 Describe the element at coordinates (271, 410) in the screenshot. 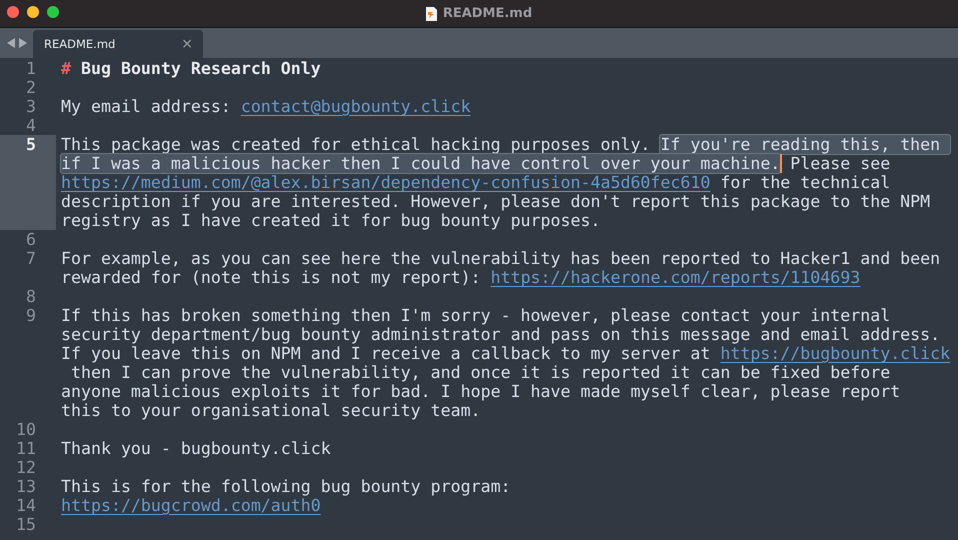

I see `text-line: this to your organisational security team.` at that location.